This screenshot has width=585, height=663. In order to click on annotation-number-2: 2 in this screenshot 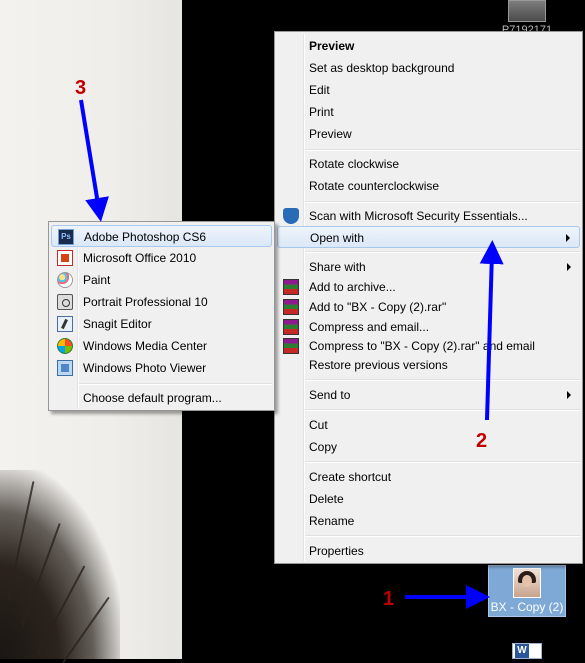, I will do `click(482, 441)`.